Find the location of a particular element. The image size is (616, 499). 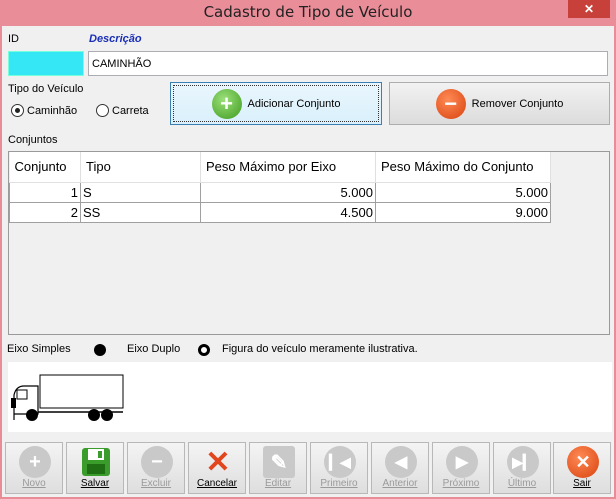

next-icon: ▶ is located at coordinates (462, 462).